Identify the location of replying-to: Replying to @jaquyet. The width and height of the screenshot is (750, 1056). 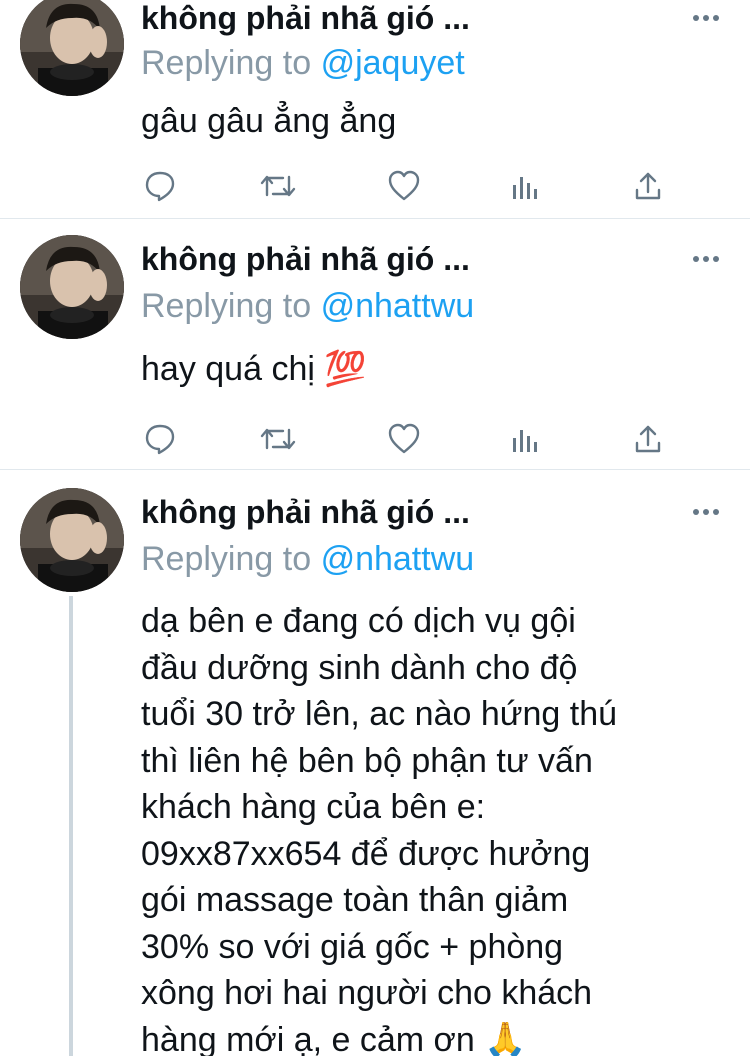
(303, 63).